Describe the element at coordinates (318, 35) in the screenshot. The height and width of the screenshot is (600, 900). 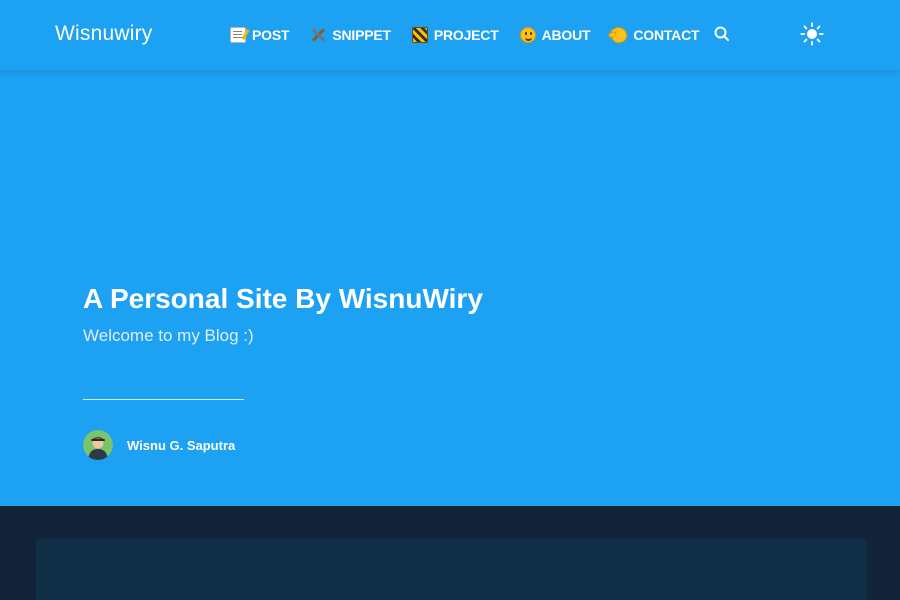
I see `hammer-wrench-icon` at that location.